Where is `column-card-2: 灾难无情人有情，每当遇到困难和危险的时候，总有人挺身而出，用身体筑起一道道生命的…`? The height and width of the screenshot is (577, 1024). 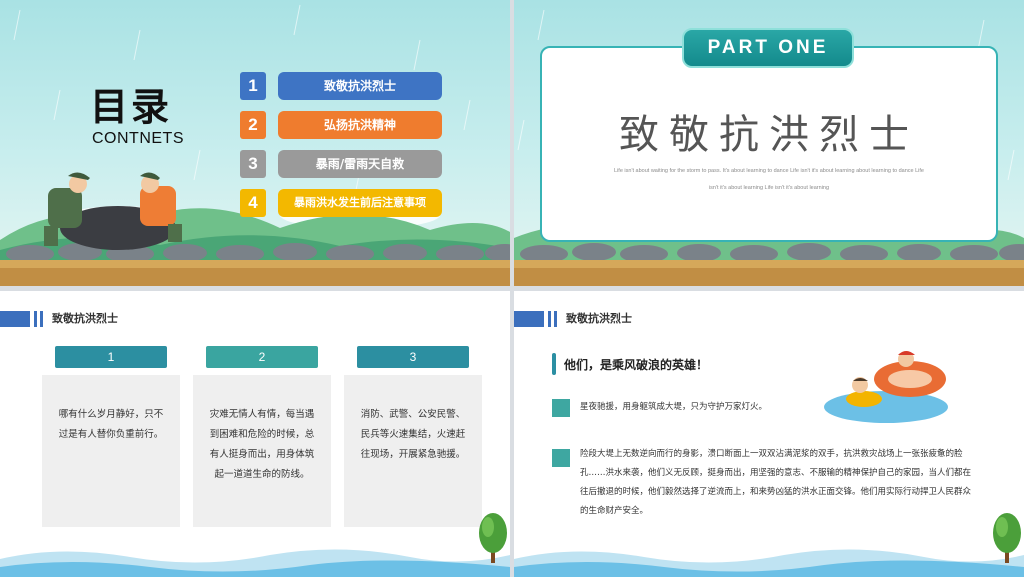
column-card-2: 灾难无情人有情，每当遇到困难和危险的时候，总有人挺身而出，用身体筑起一道道生命的… is located at coordinates (262, 451).